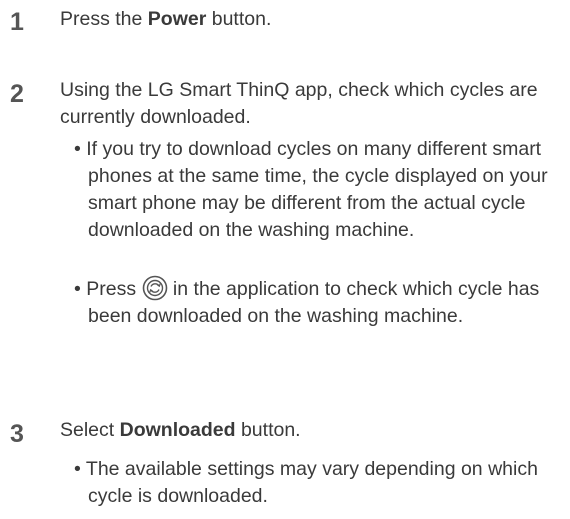 Image resolution: width=570 pixels, height=519 pixels. What do you see at coordinates (177, 430) in the screenshot?
I see `downloaded-button-label: Downloaded` at bounding box center [177, 430].